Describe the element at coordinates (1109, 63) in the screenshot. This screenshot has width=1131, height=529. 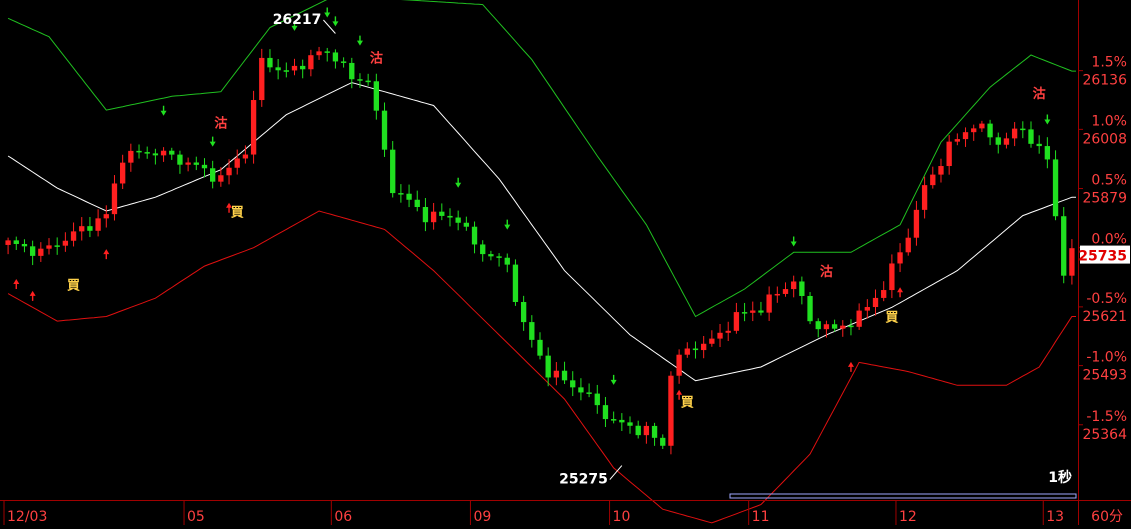
I see `y-tick-pct-label: 1.5%` at that location.